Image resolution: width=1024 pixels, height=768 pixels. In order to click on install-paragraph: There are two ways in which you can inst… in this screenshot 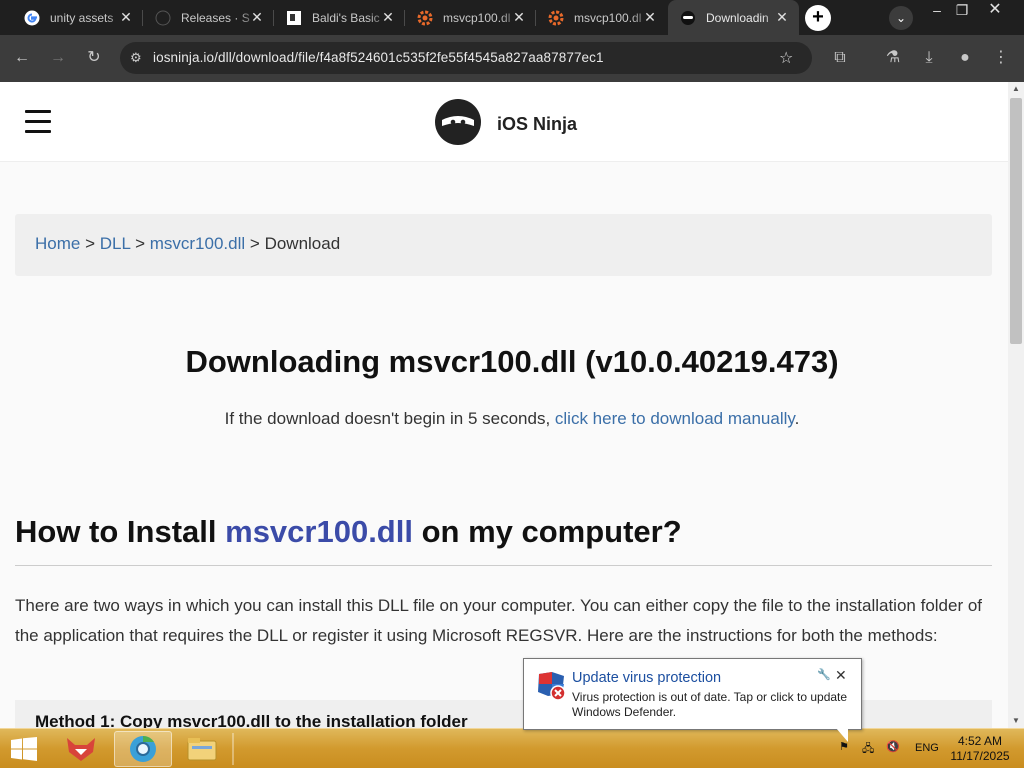, I will do `click(499, 620)`.